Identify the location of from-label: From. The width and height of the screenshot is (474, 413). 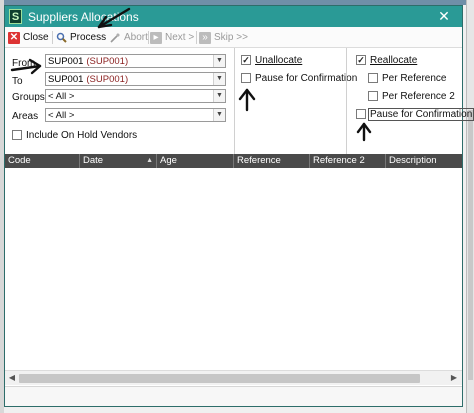
(24, 63).